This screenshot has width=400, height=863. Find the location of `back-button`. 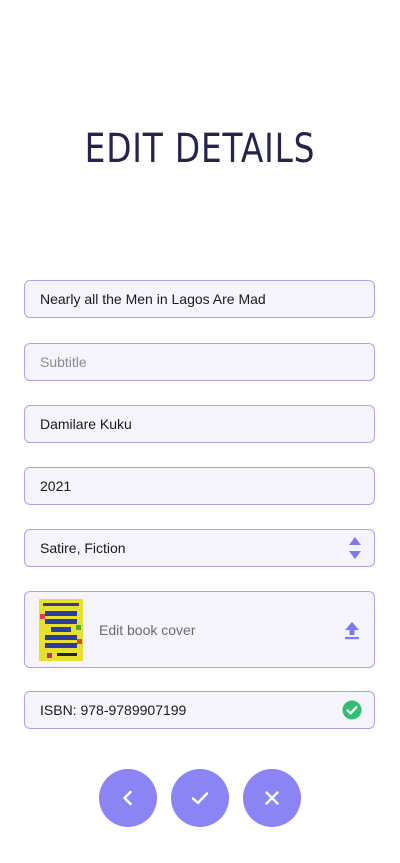

back-button is located at coordinates (128, 798).